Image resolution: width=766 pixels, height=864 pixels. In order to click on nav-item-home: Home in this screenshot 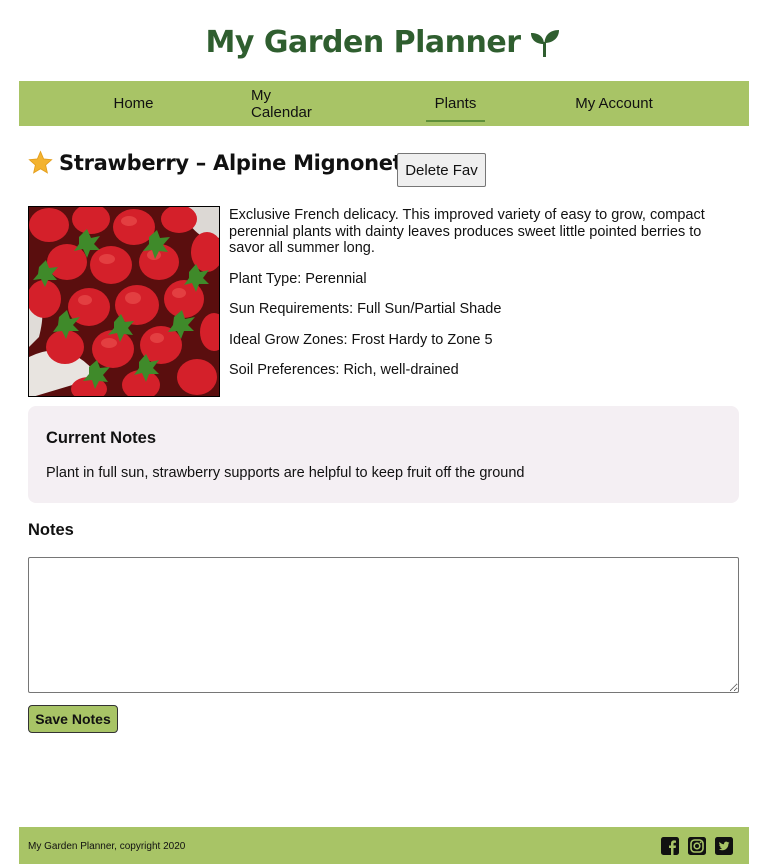, I will do `click(133, 103)`.